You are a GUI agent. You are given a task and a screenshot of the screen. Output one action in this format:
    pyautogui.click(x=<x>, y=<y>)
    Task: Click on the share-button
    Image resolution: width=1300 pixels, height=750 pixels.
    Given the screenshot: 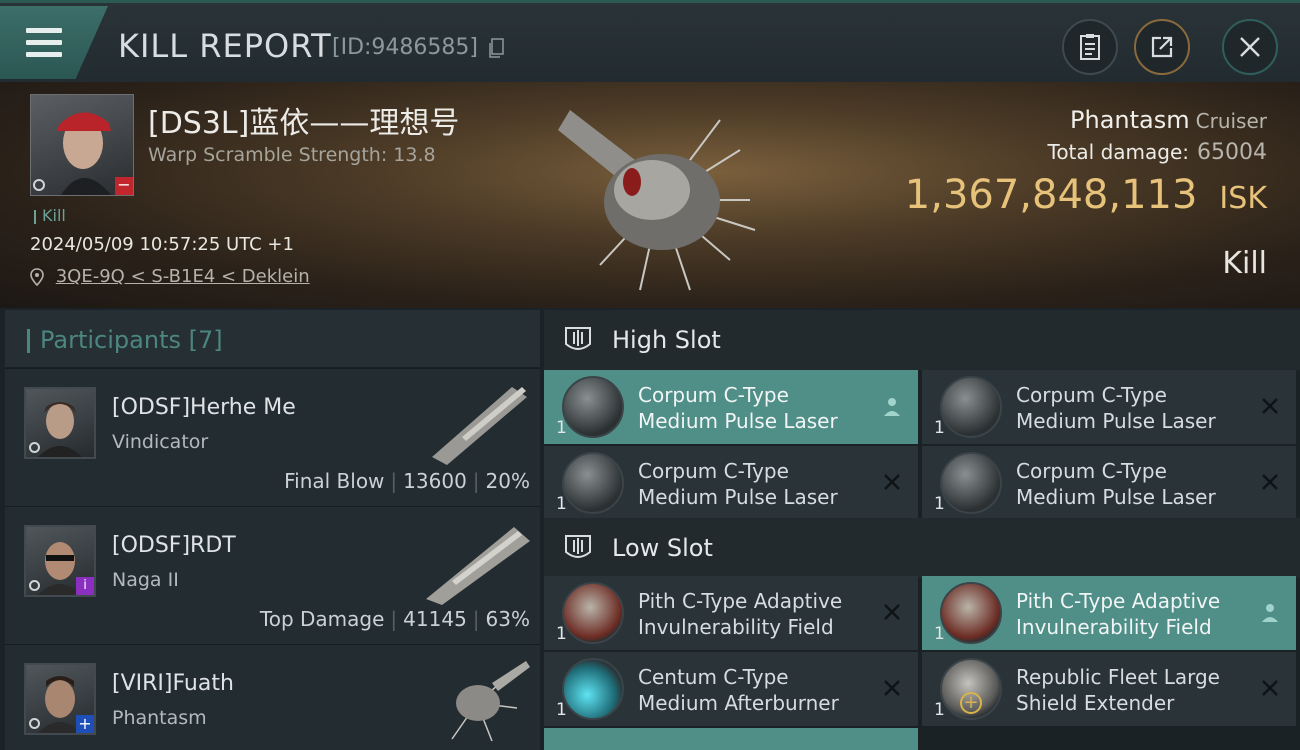 What is the action you would take?
    pyautogui.click(x=1162, y=47)
    